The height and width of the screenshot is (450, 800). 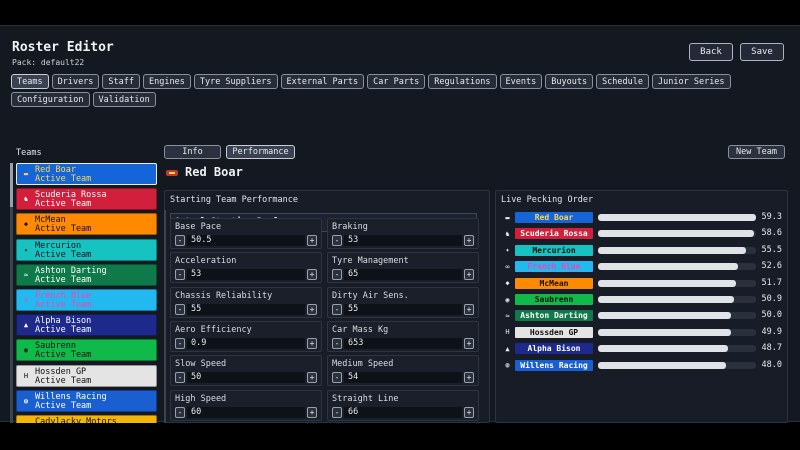 What do you see at coordinates (403, 412) in the screenshot?
I see `straight-line-input: 66` at bounding box center [403, 412].